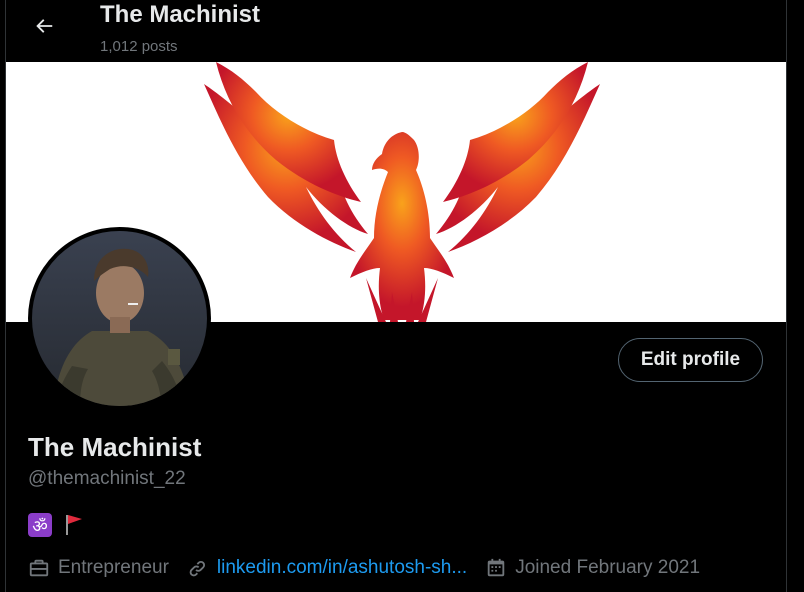 This screenshot has height=592, width=804. What do you see at coordinates (40, 525) in the screenshot?
I see `om-symbol-icon: ॐ` at bounding box center [40, 525].